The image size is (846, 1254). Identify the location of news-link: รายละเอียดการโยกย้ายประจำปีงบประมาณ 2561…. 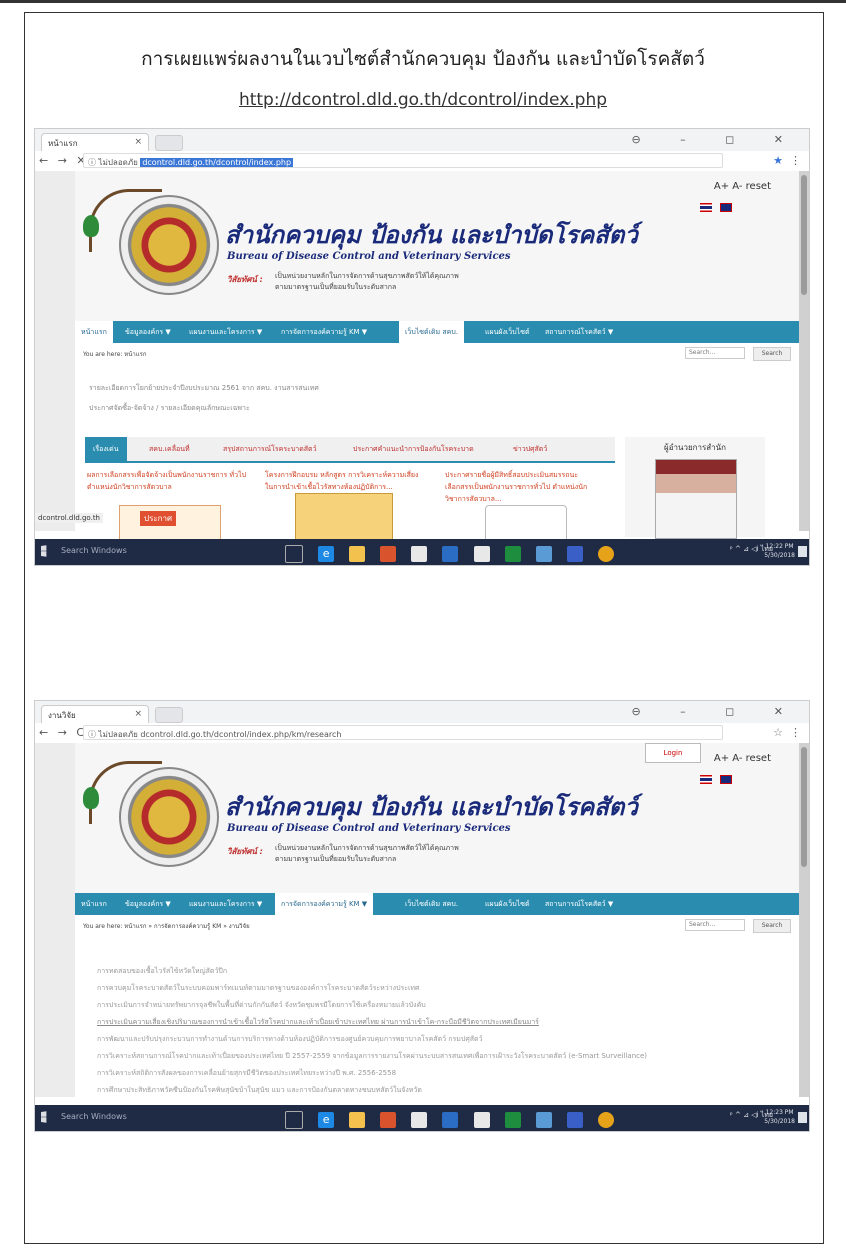
(204, 388).